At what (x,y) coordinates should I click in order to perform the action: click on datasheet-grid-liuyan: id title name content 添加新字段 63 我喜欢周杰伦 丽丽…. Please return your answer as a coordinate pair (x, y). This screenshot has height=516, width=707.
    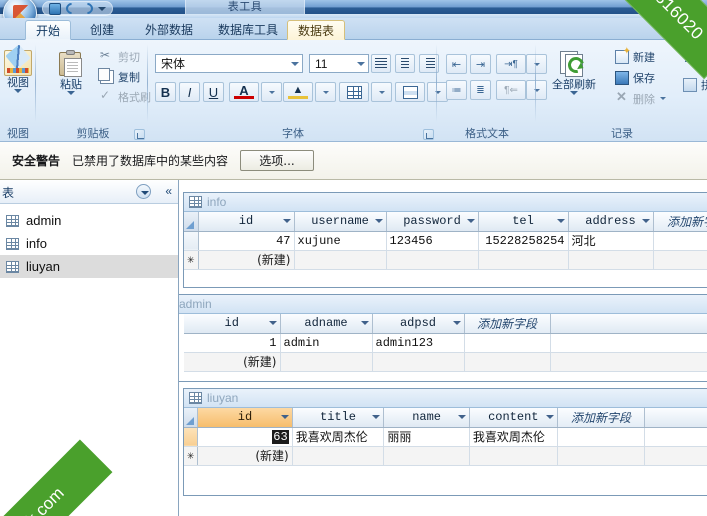
    Looking at the image, I should click on (445, 437).